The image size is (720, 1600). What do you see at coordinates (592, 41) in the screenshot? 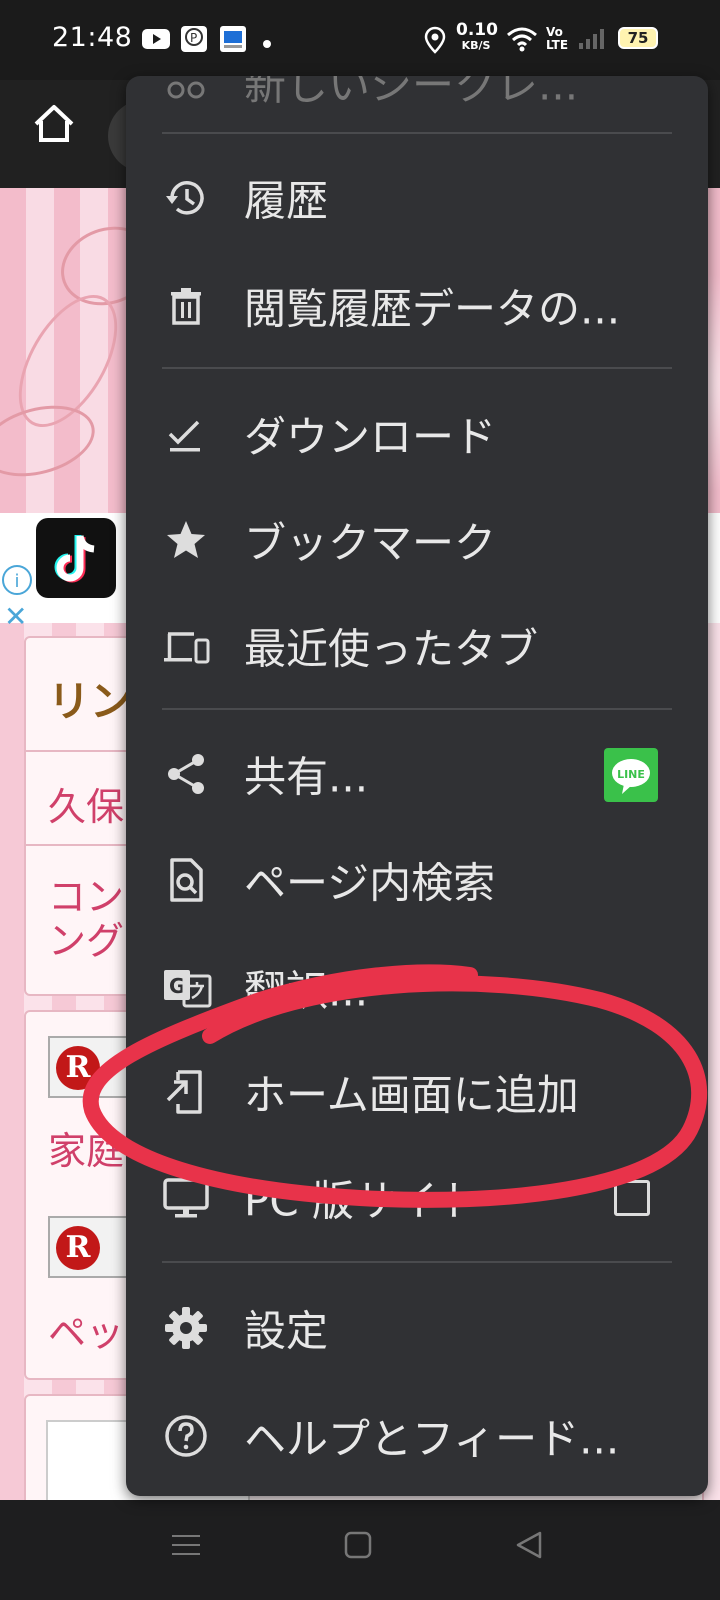
I see `signal-icon` at bounding box center [592, 41].